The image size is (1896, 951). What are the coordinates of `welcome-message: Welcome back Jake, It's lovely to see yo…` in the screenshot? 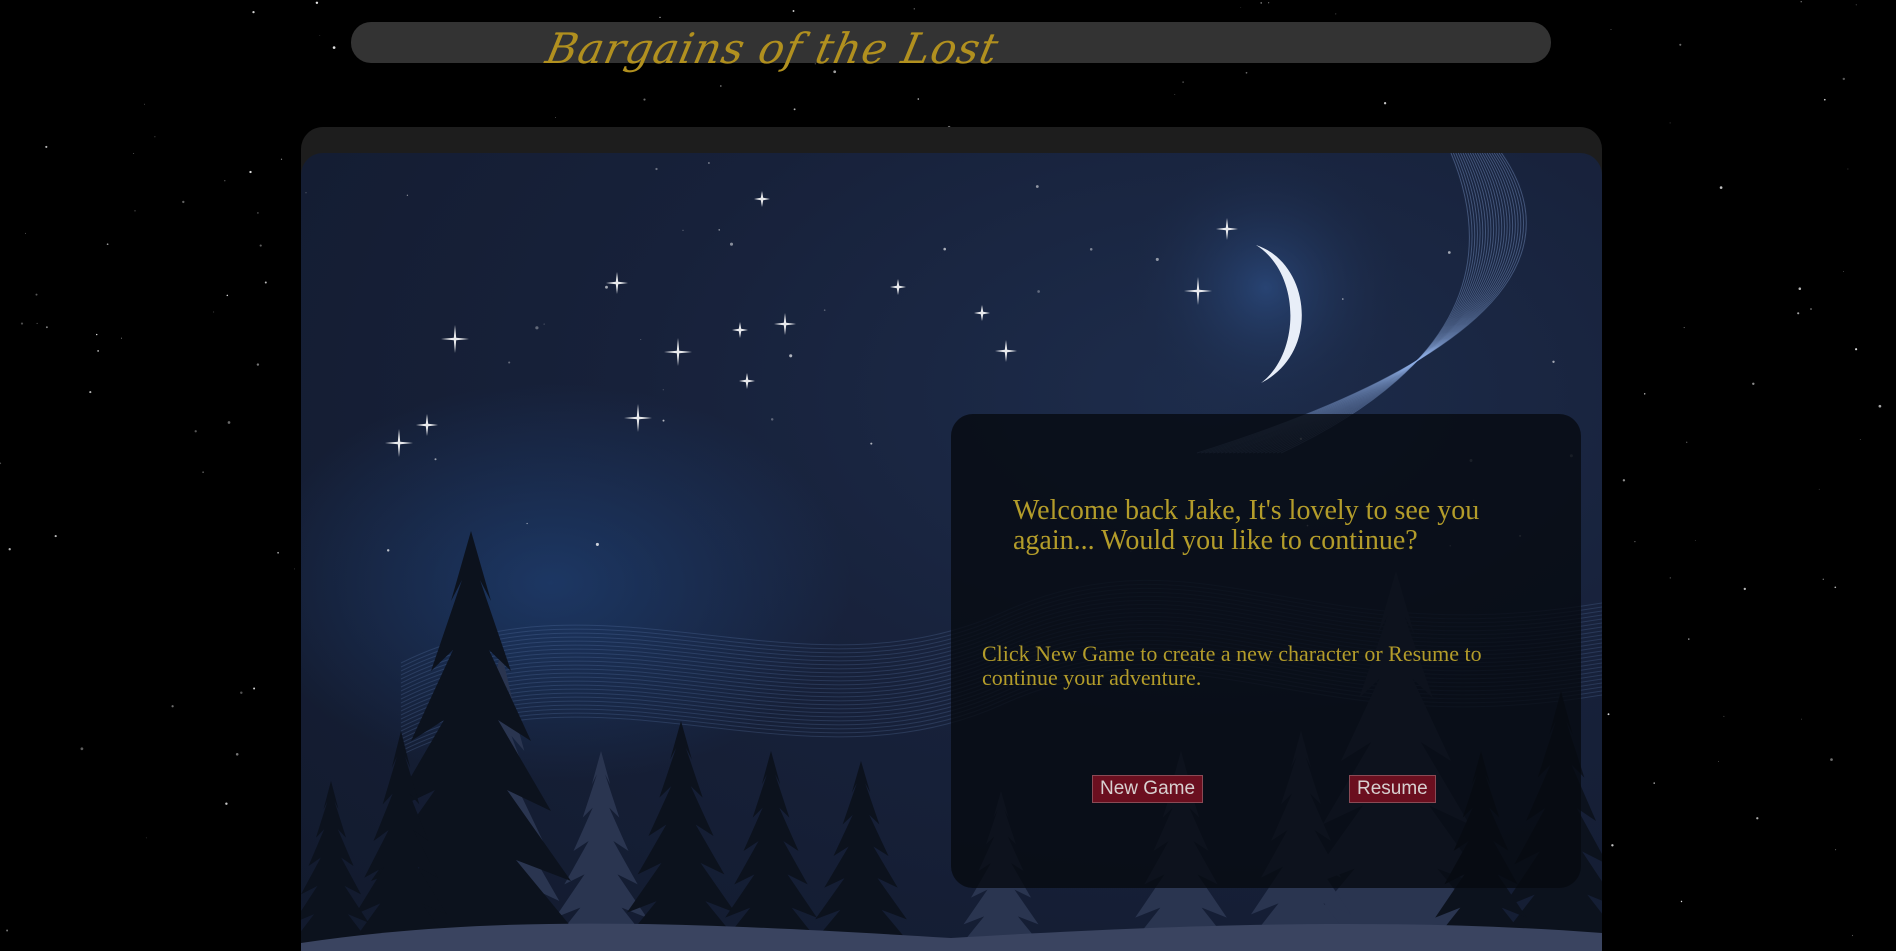 It's located at (1246, 525).